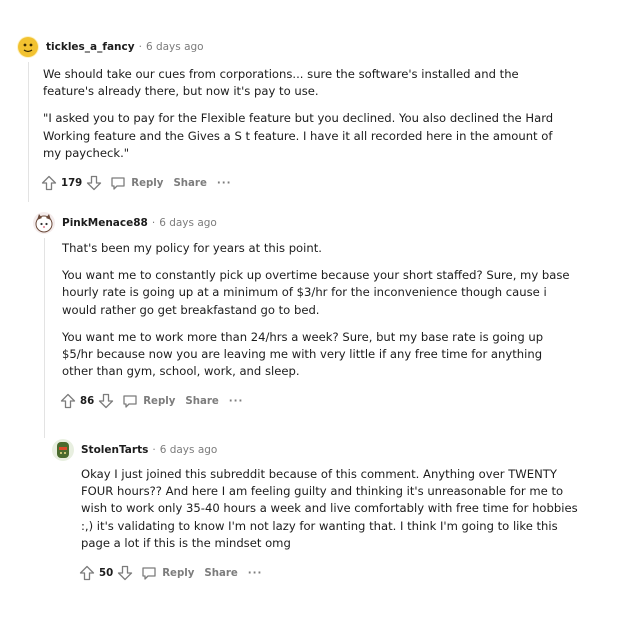 This screenshot has height=620, width=620. I want to click on username: StolenTarts, so click(114, 450).